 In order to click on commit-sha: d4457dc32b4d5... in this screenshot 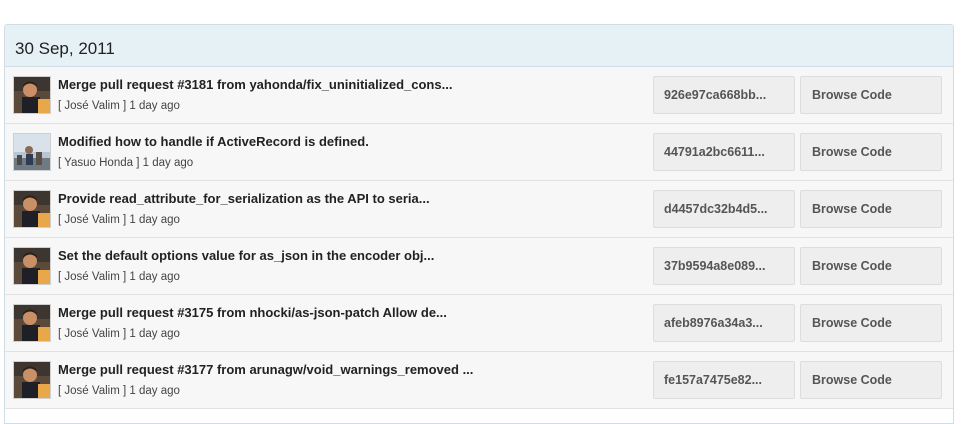, I will do `click(724, 209)`.